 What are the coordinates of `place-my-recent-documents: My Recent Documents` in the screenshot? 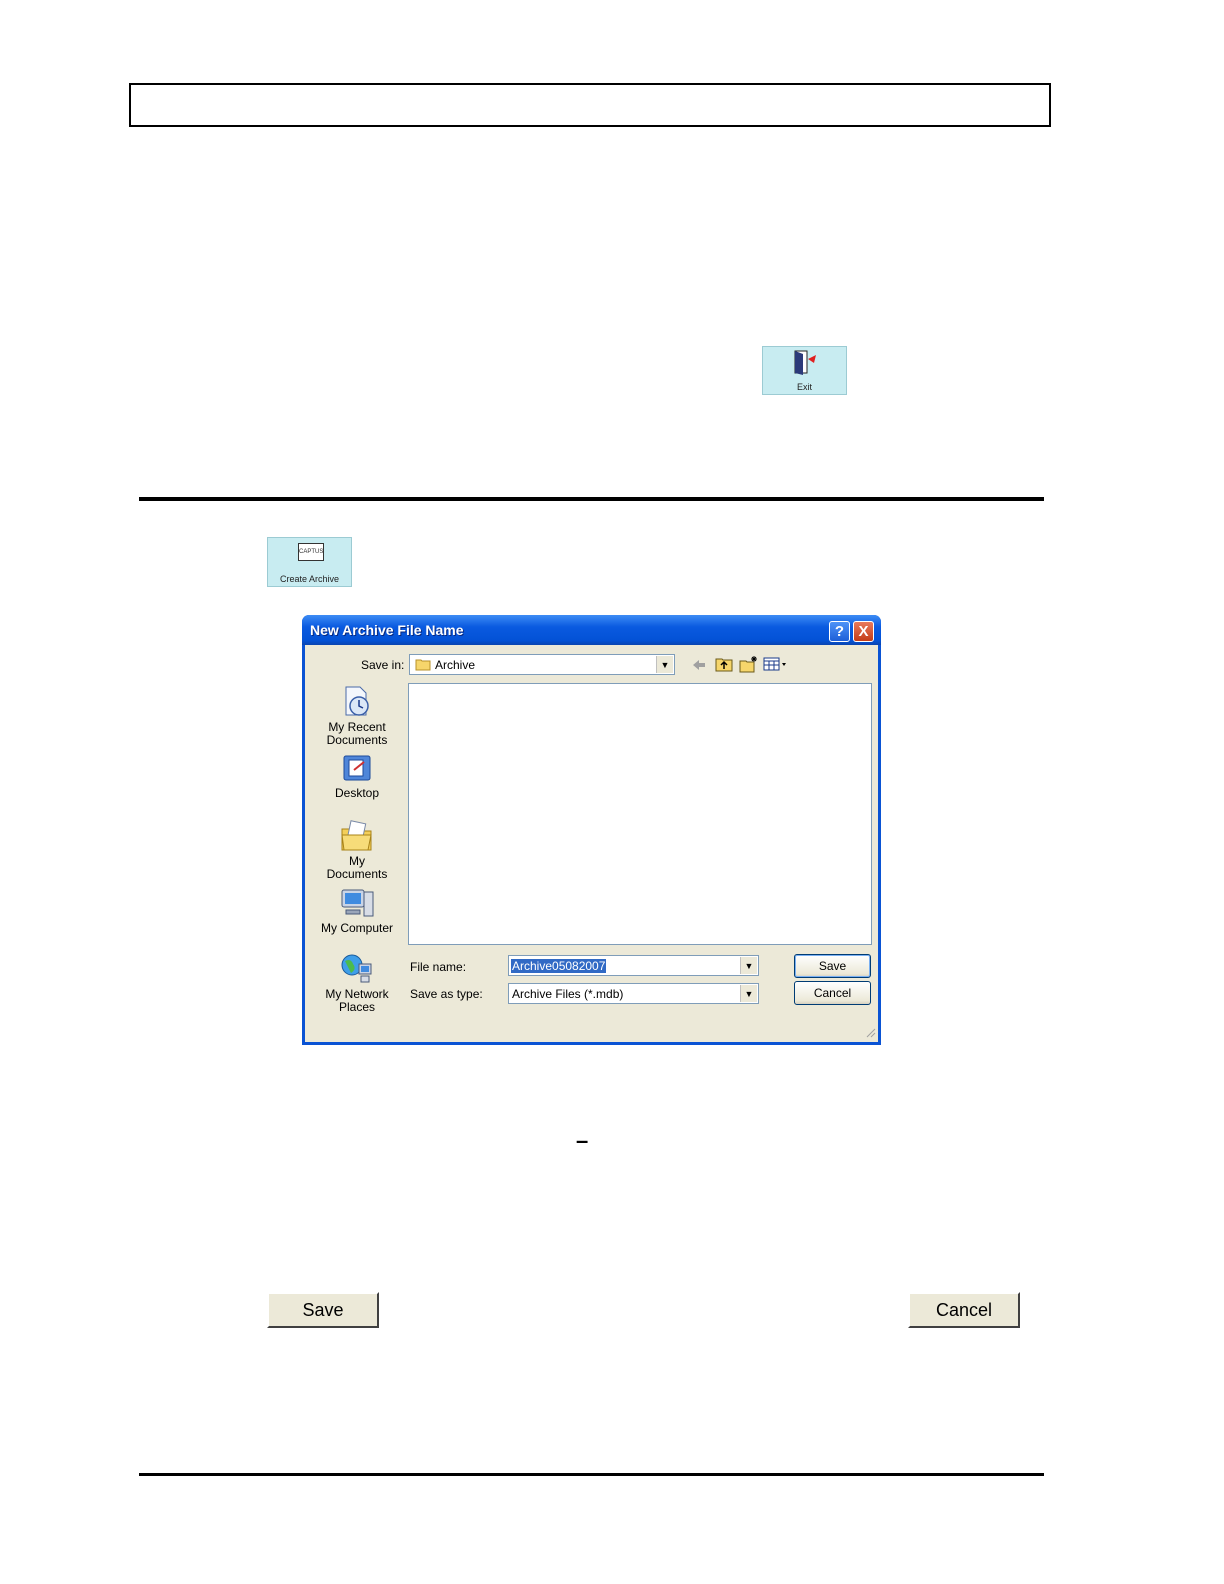 It's located at (357, 716).